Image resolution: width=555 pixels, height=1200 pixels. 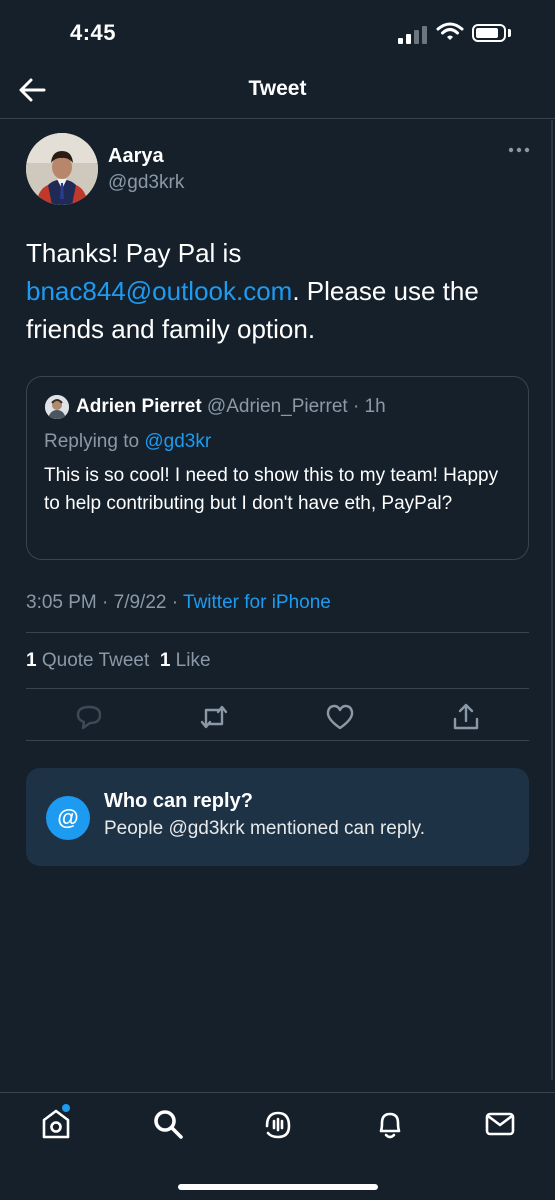 I want to click on replying-prefix: Replying to, so click(x=94, y=441).